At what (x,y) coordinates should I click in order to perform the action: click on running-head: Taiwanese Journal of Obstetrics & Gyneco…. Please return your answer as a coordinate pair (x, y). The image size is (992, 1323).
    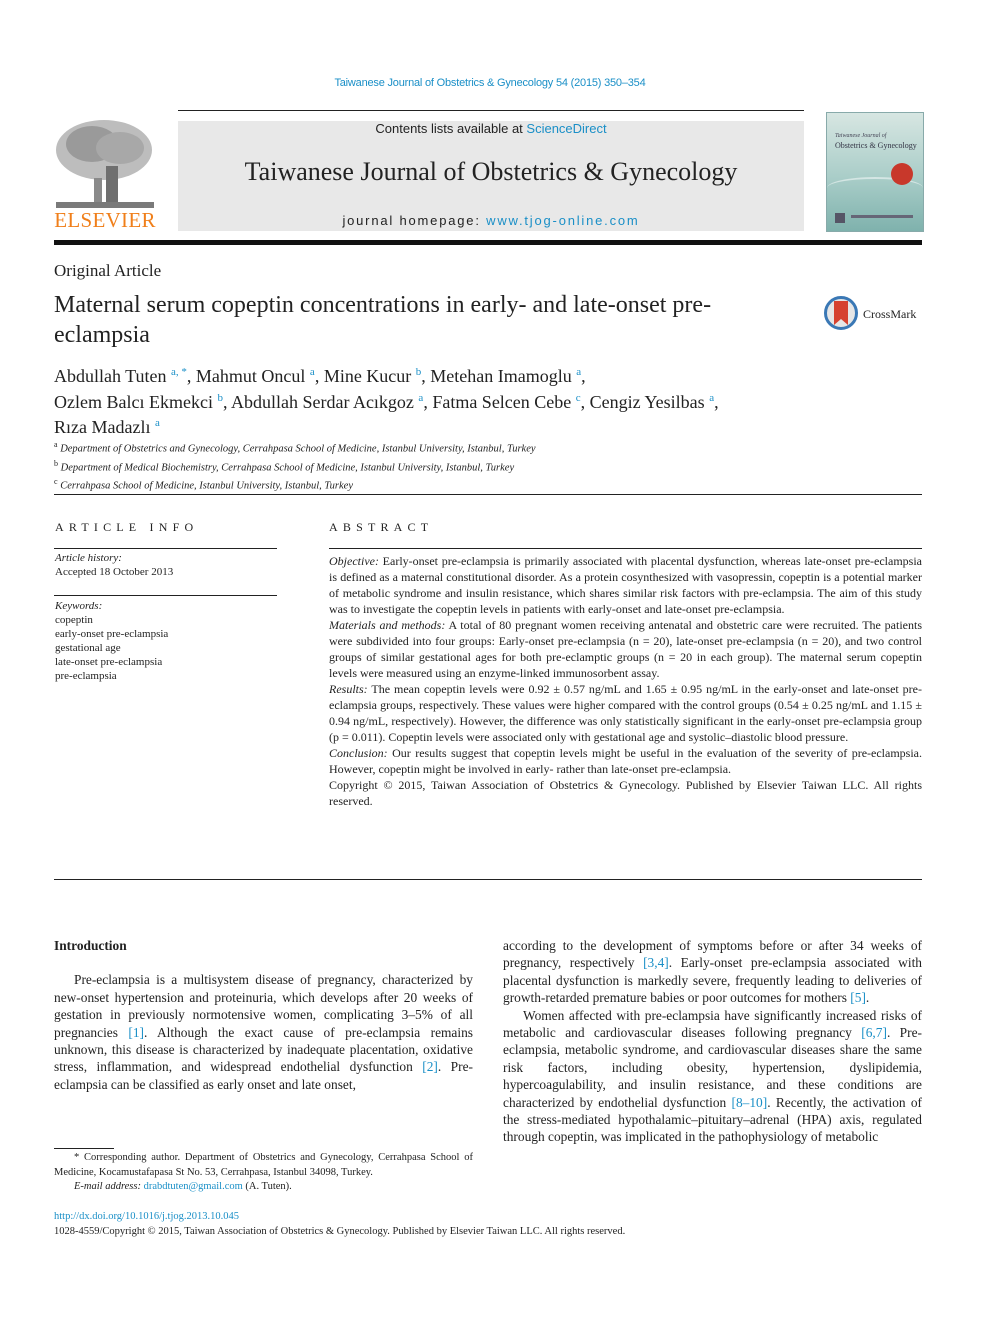
    Looking at the image, I should click on (490, 83).